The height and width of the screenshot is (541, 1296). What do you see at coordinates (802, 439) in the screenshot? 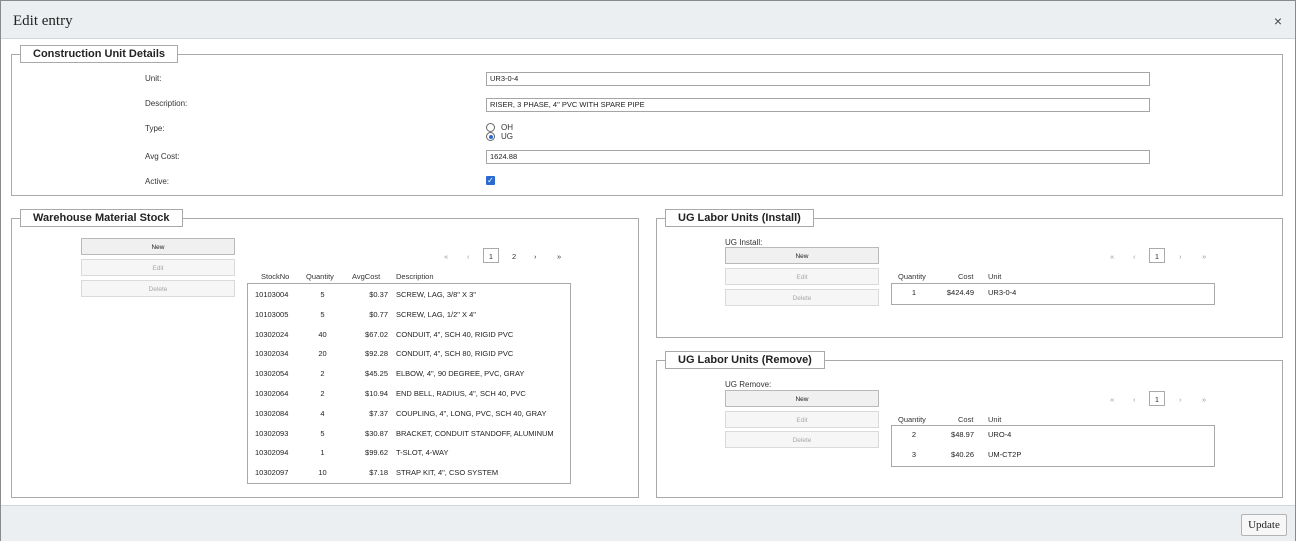
I see `remove-delete-button: Delete` at bounding box center [802, 439].